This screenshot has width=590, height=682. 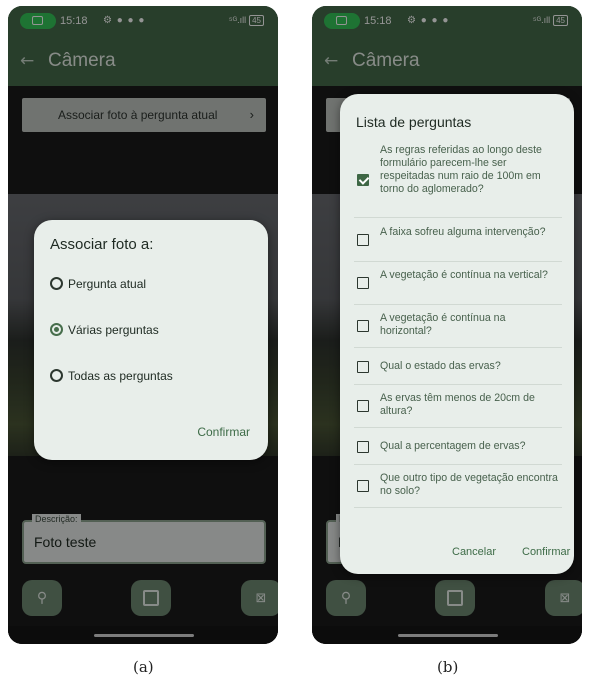 I want to click on question-text: A vegetação é contínua na horizontal?, so click(x=443, y=324).